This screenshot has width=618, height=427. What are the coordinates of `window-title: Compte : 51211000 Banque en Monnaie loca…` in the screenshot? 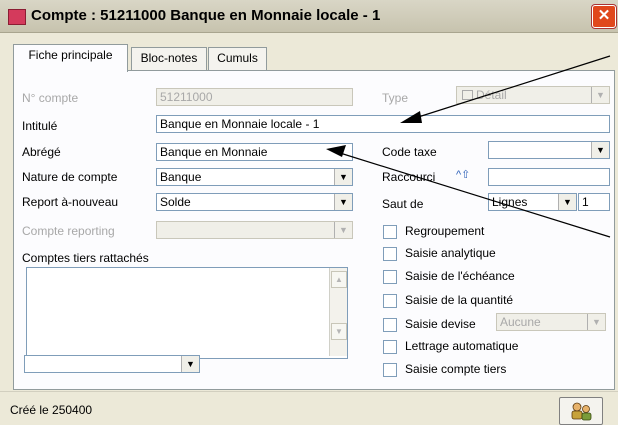 It's located at (206, 15).